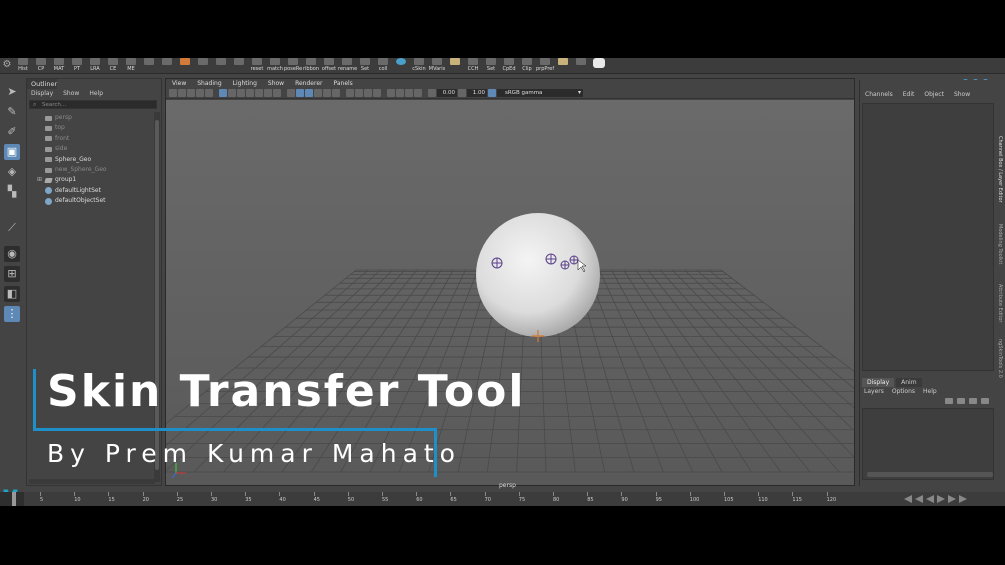 Image resolution: width=1005 pixels, height=565 pixels. Describe the element at coordinates (245, 83) in the screenshot. I see `vp-menu-lighting: Lighting` at that location.